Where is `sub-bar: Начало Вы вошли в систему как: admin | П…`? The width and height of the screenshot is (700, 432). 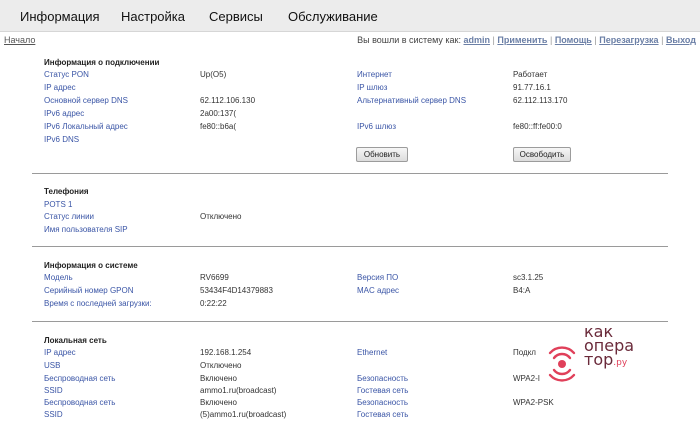 sub-bar: Начало Вы вошли в систему как: admin | П… is located at coordinates (350, 40).